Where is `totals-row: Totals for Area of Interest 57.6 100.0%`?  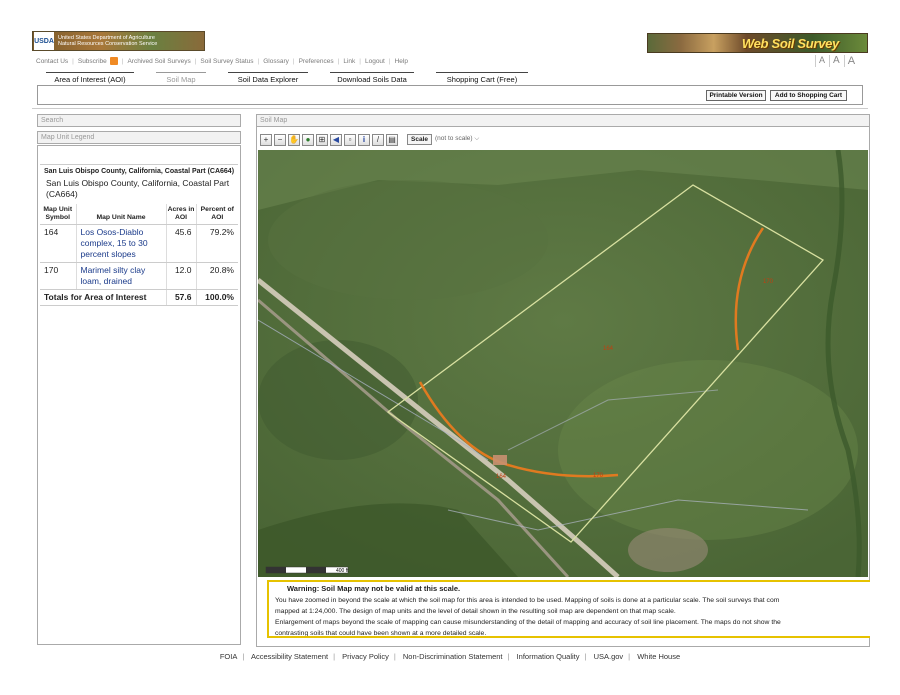
totals-row: Totals for Area of Interest 57.6 100.0% is located at coordinates (139, 297).